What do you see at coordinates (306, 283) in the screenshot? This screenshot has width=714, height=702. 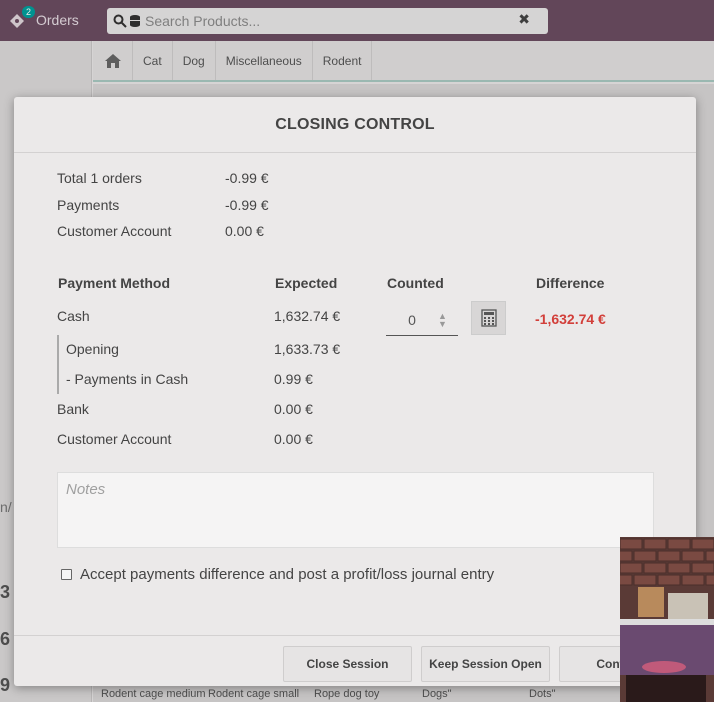 I see `header-expected: Expected` at bounding box center [306, 283].